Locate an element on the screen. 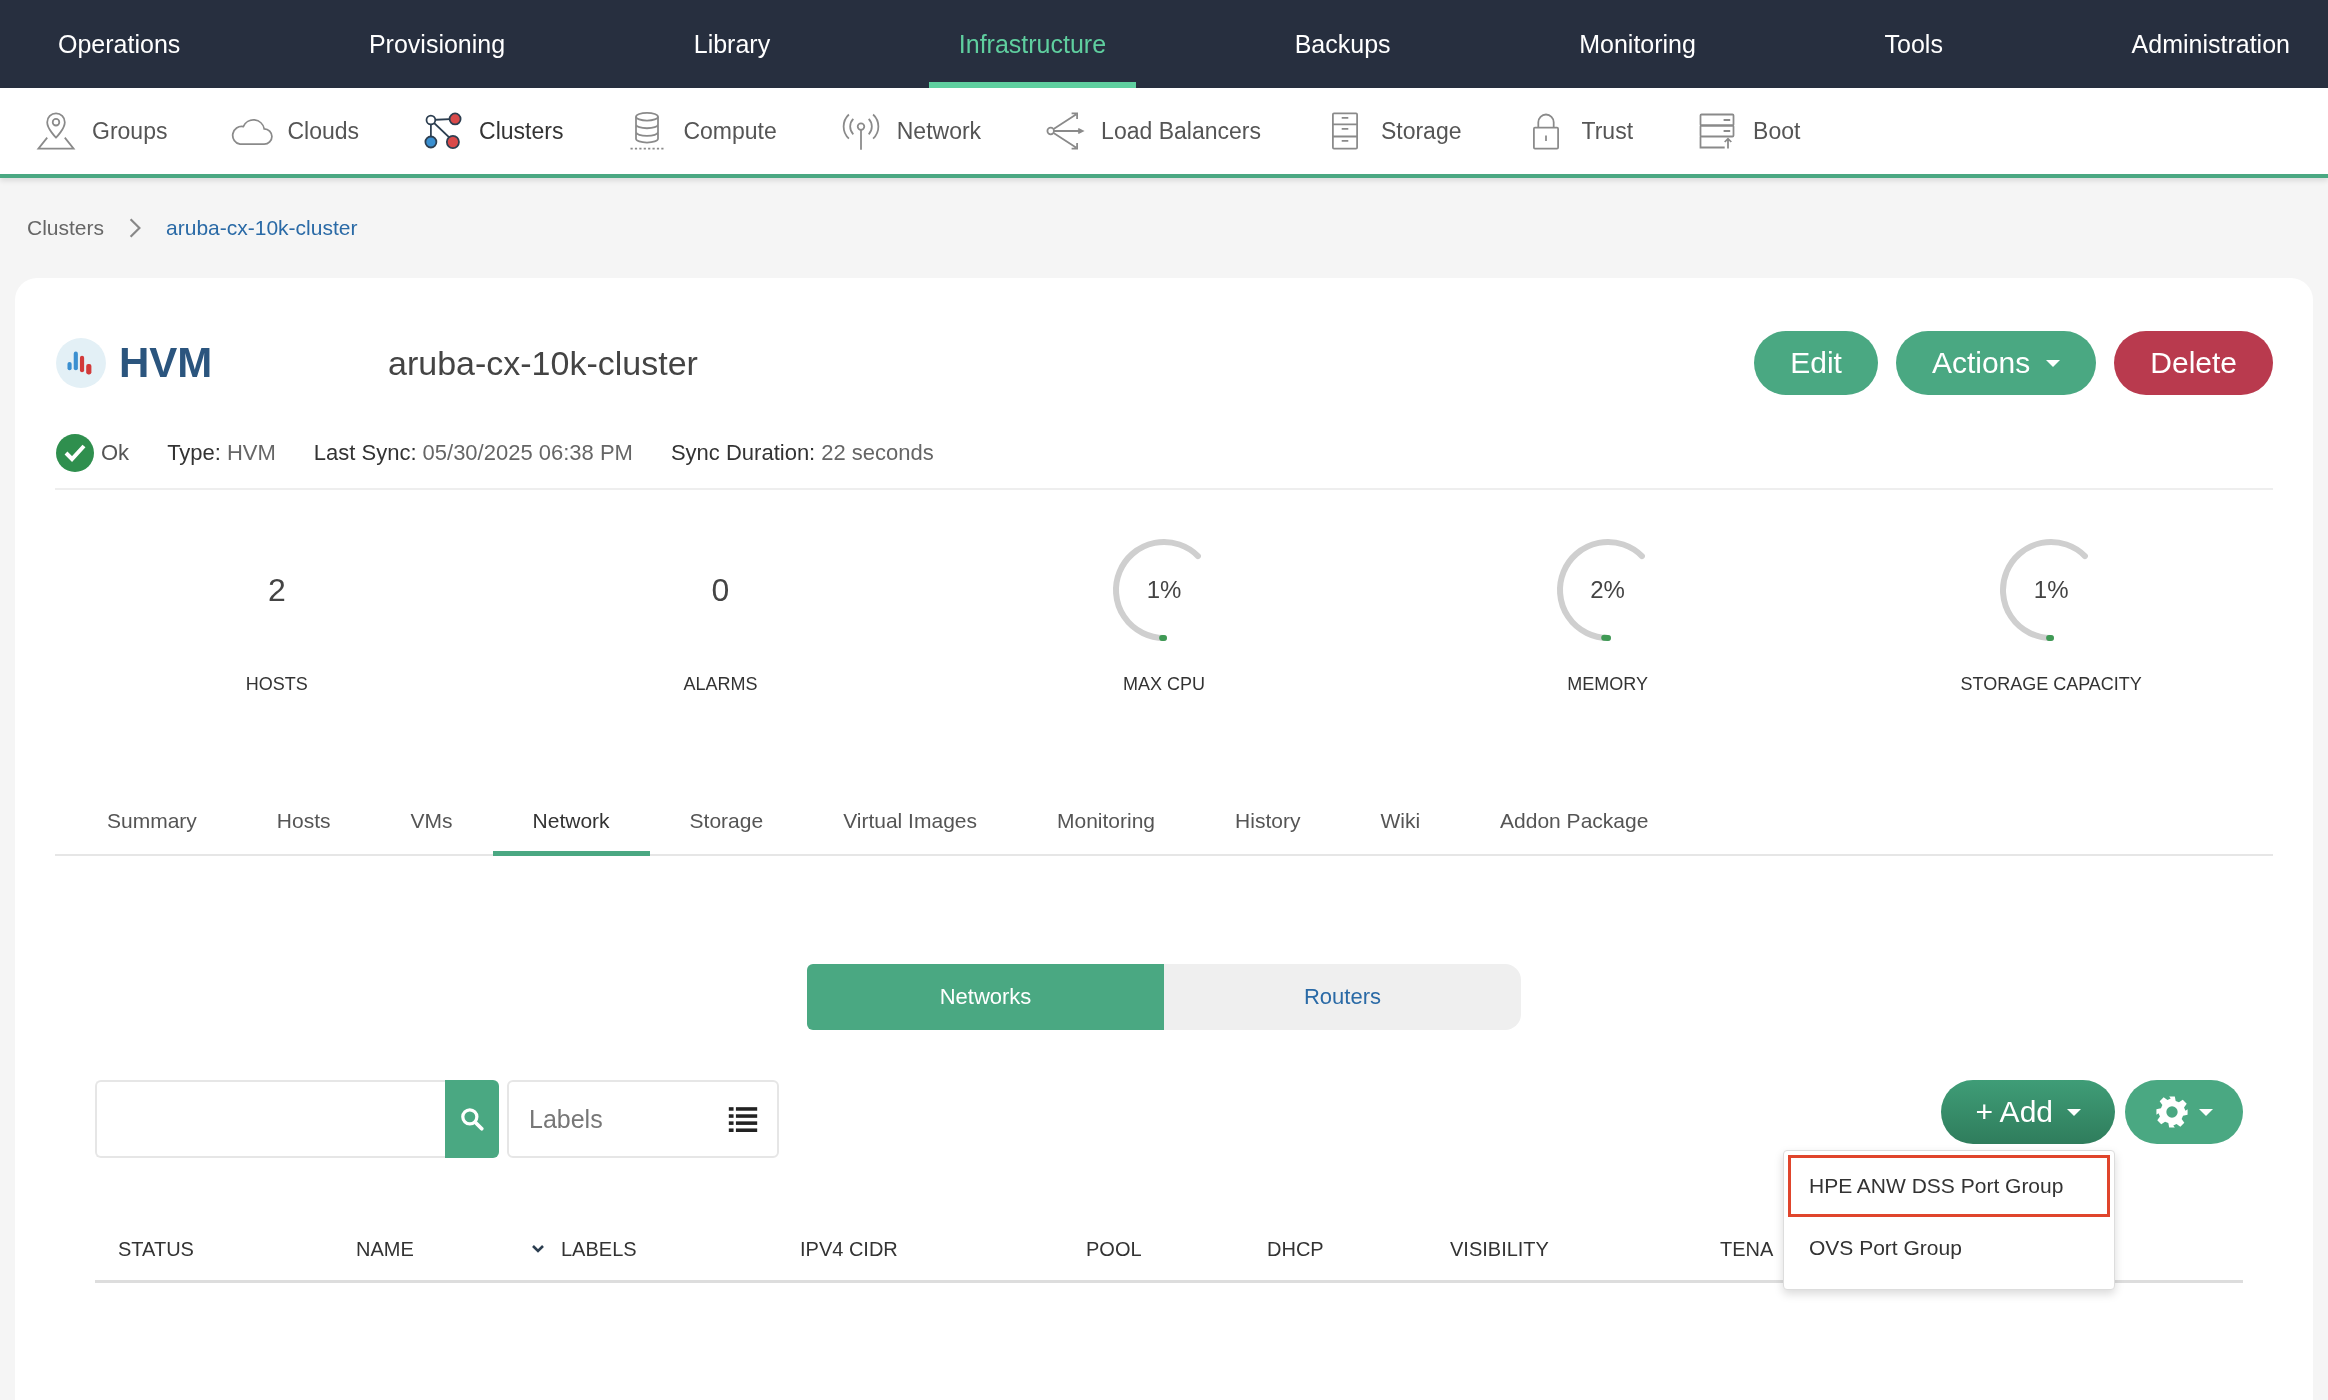 The width and height of the screenshot is (2328, 1400). stat-label: STORAGE CAPACITY is located at coordinates (2051, 684).